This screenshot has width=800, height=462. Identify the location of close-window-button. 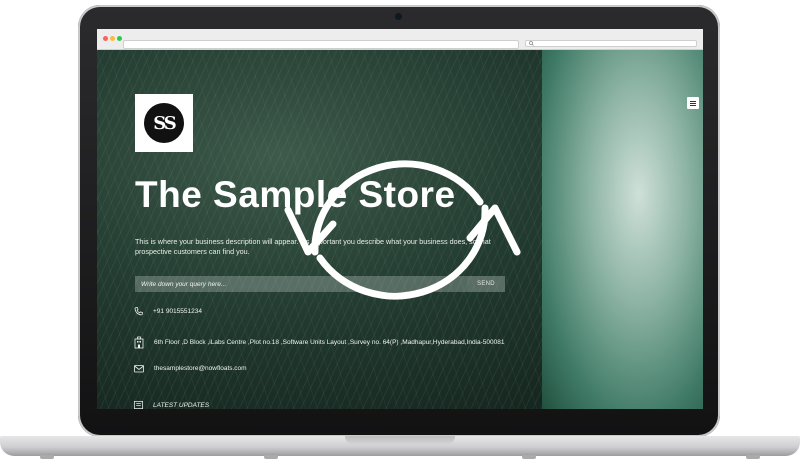
(105, 38).